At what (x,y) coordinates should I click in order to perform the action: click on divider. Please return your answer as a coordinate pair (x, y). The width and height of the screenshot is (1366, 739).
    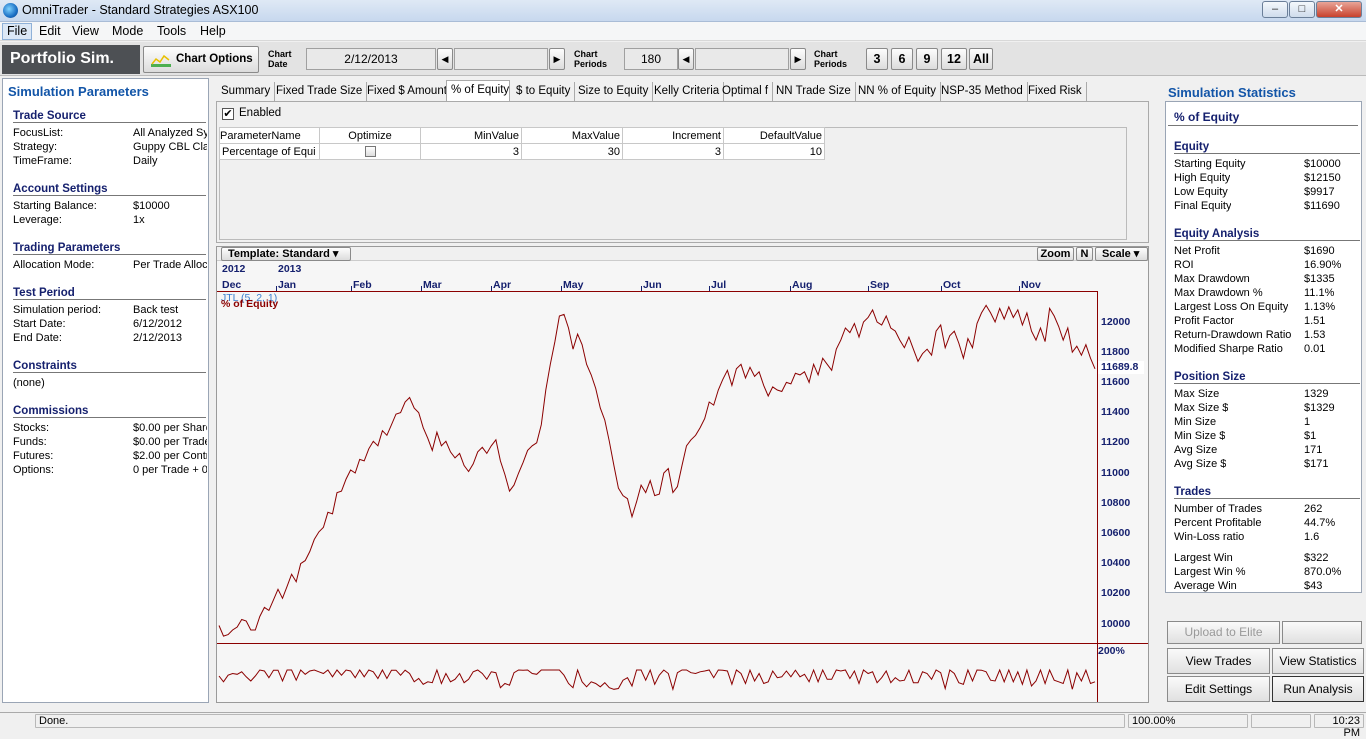
    Looking at the image, I should click on (1263, 125).